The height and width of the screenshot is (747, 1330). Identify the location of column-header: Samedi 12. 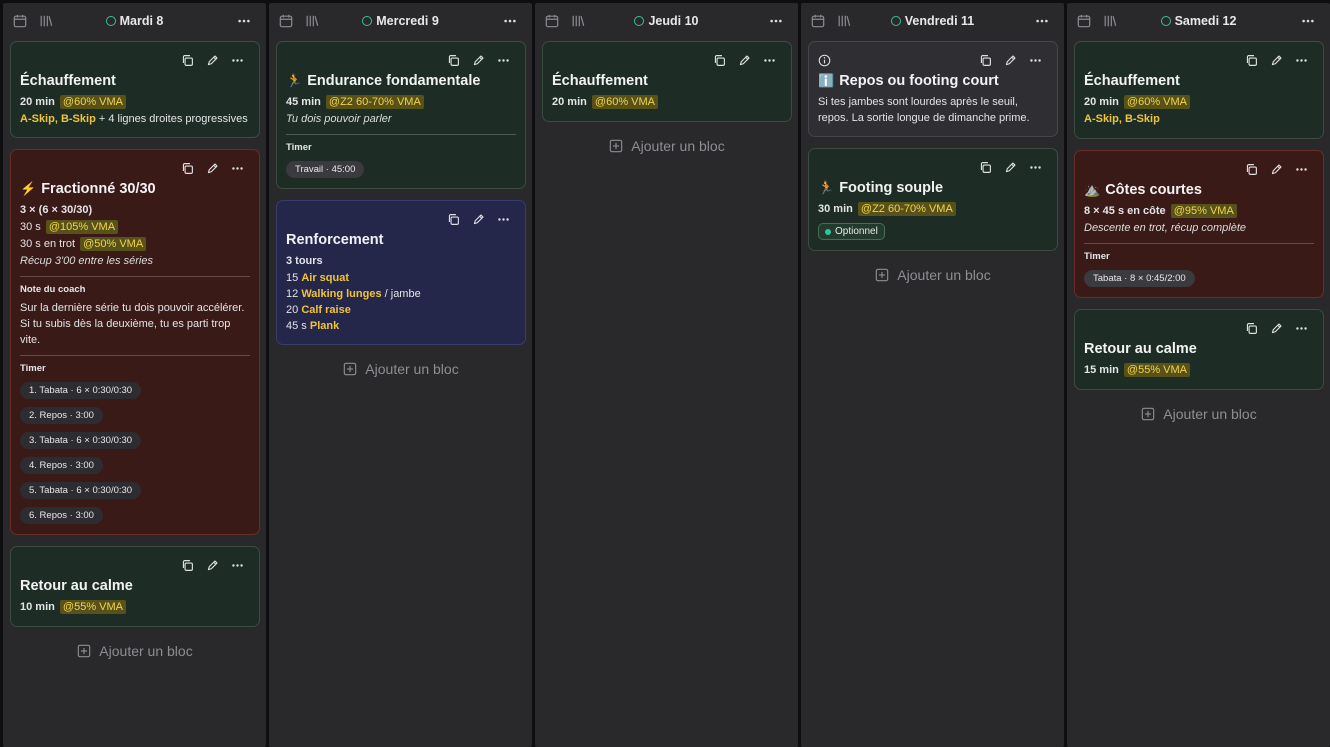
(1198, 21).